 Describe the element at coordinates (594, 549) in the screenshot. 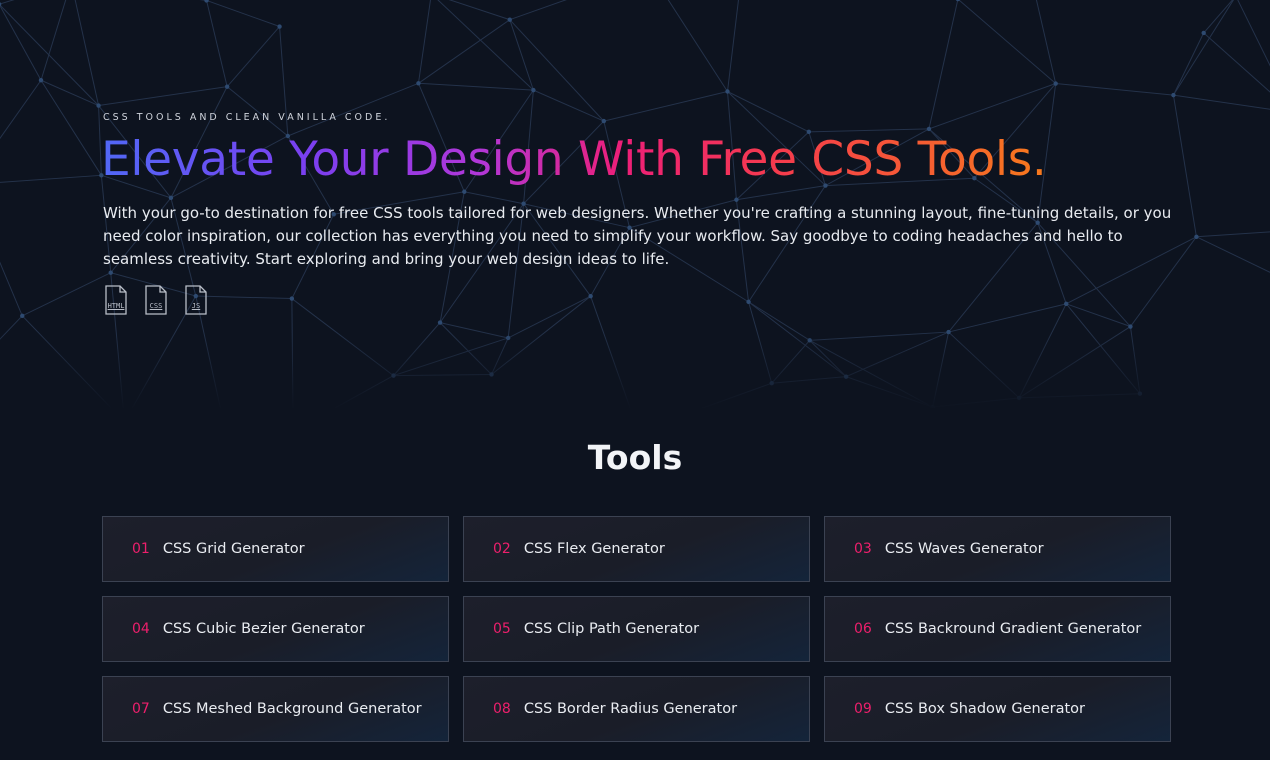

I see `tool-label: CSS Flex Generator` at that location.